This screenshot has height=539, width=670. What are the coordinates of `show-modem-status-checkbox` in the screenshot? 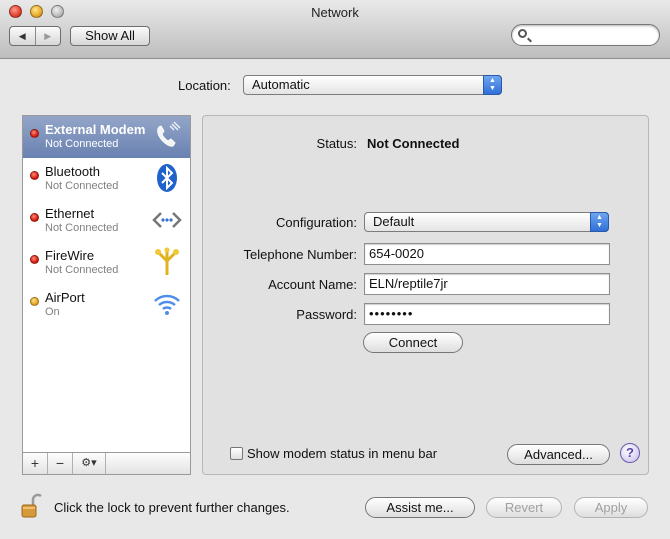 It's located at (236, 453).